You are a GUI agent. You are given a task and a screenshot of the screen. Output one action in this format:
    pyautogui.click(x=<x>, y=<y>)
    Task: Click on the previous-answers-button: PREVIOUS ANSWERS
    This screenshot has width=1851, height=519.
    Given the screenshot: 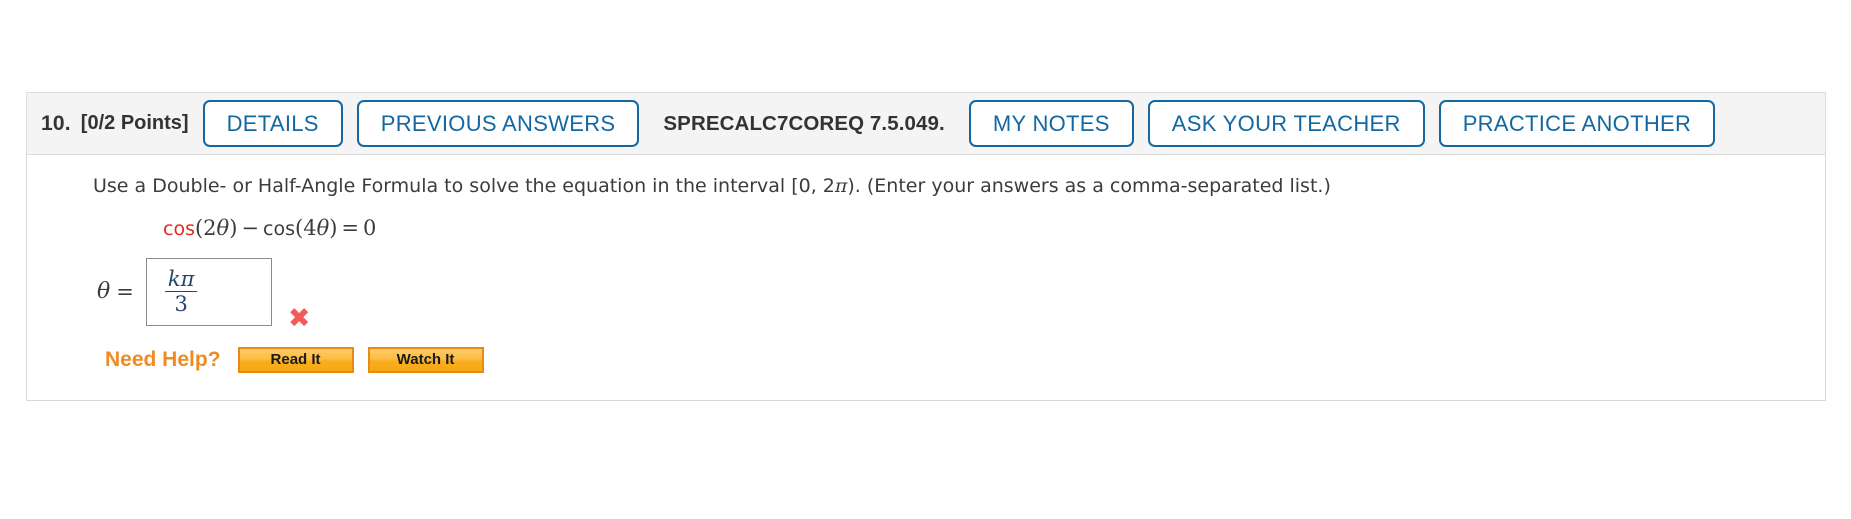 What is the action you would take?
    pyautogui.click(x=498, y=123)
    